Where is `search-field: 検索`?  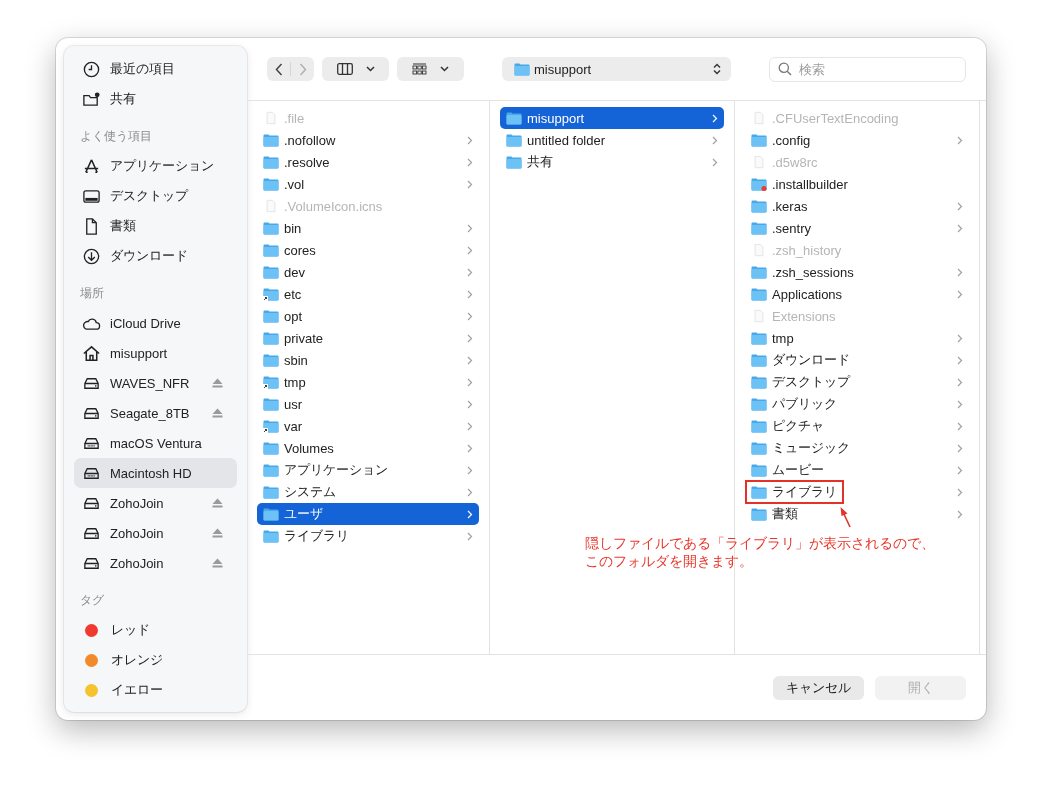 search-field: 検索 is located at coordinates (867, 69).